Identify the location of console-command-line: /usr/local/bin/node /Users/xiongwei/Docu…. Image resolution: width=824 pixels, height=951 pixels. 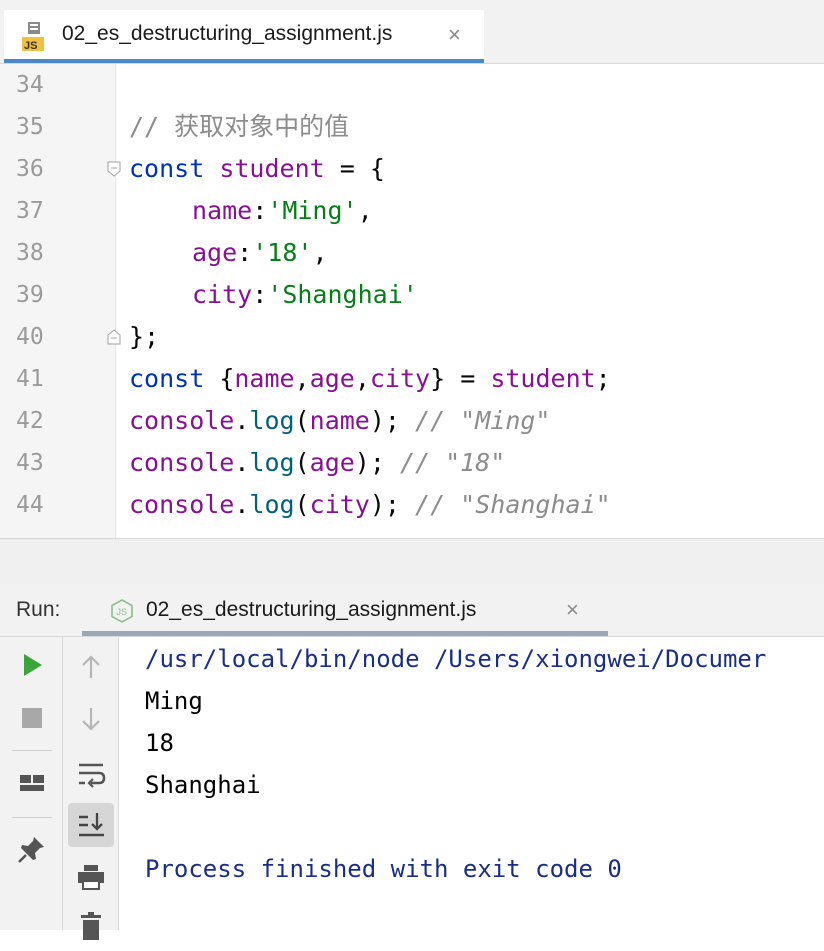
(456, 659).